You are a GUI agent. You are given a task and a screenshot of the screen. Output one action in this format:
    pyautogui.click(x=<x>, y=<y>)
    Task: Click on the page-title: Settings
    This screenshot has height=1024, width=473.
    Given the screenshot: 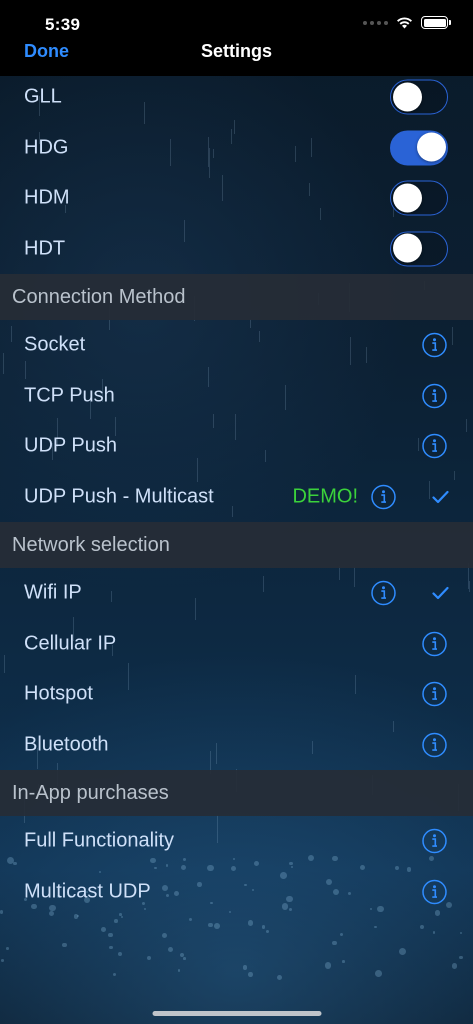 What is the action you would take?
    pyautogui.click(x=236, y=51)
    